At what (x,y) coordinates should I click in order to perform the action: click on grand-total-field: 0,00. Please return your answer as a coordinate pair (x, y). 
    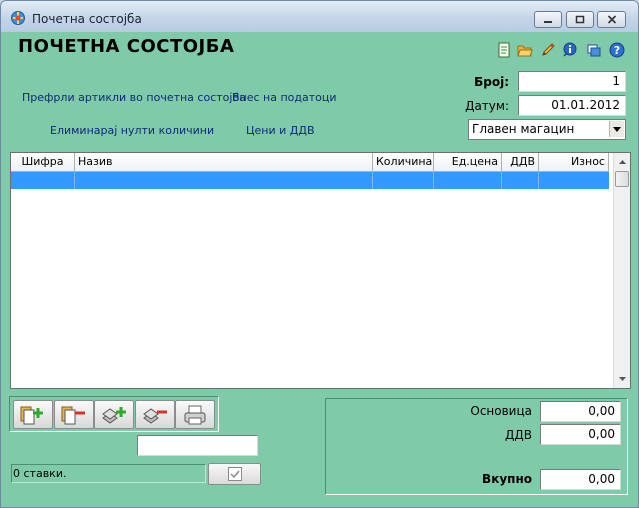
    Looking at the image, I should click on (580, 479).